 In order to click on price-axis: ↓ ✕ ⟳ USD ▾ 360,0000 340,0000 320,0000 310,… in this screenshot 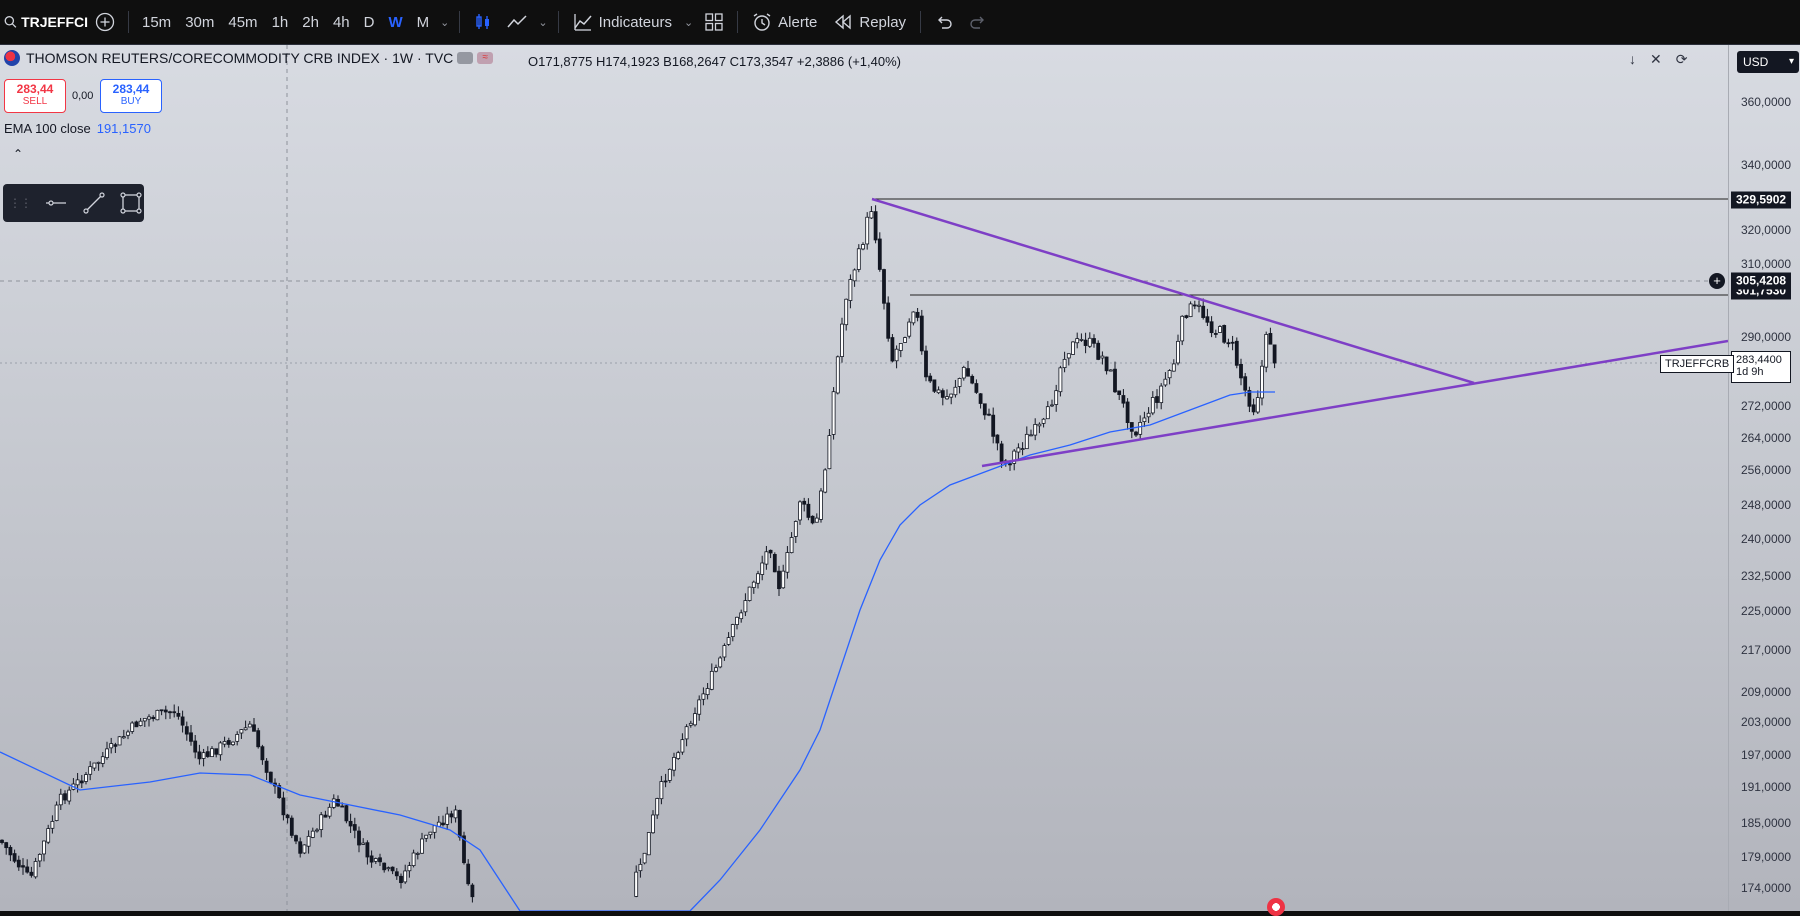, I will do `click(1714, 478)`.